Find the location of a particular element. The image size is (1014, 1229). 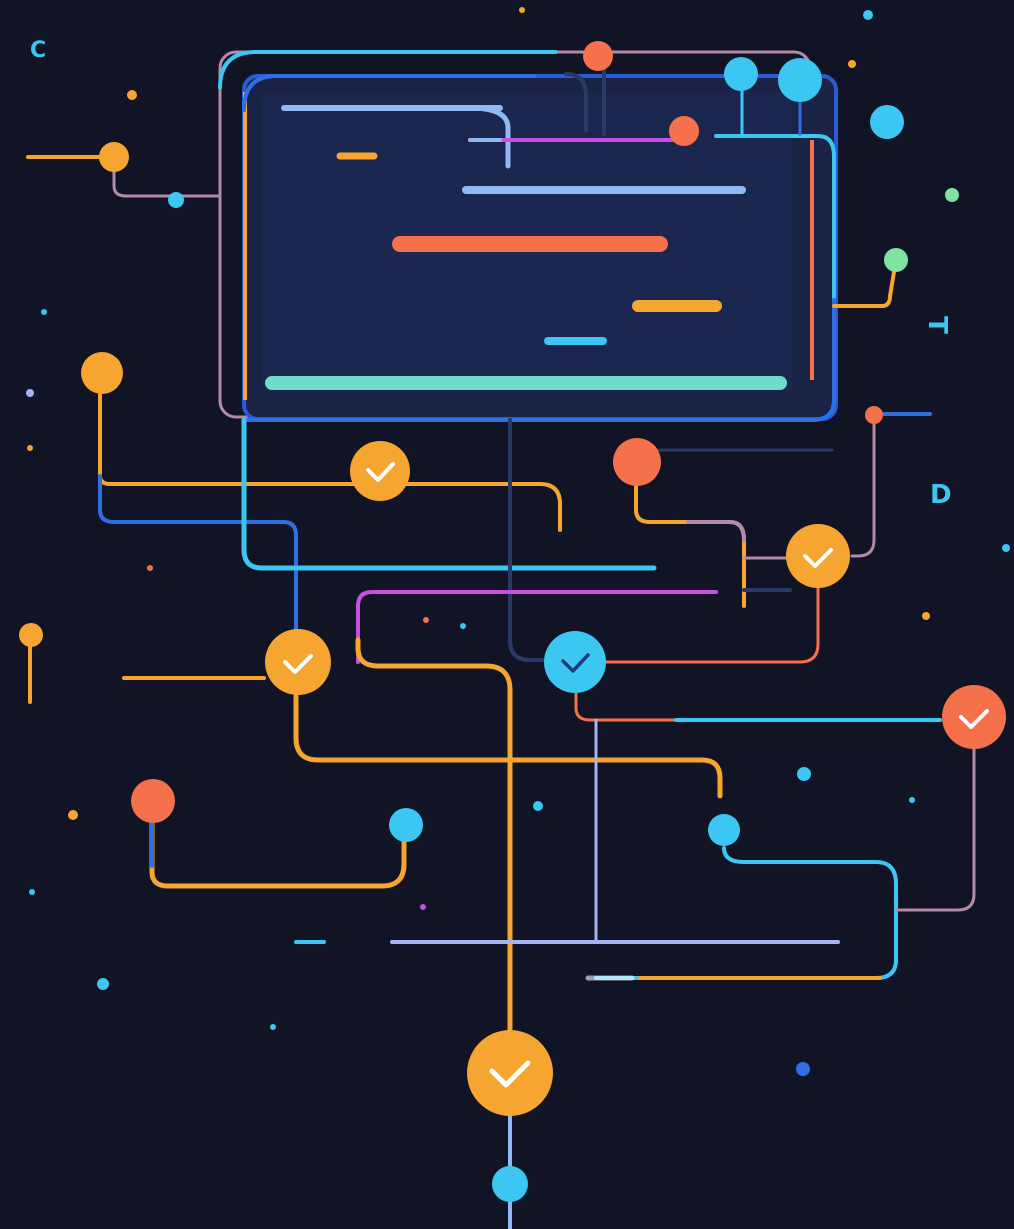

margin-letter-c: C is located at coordinates (38, 50).